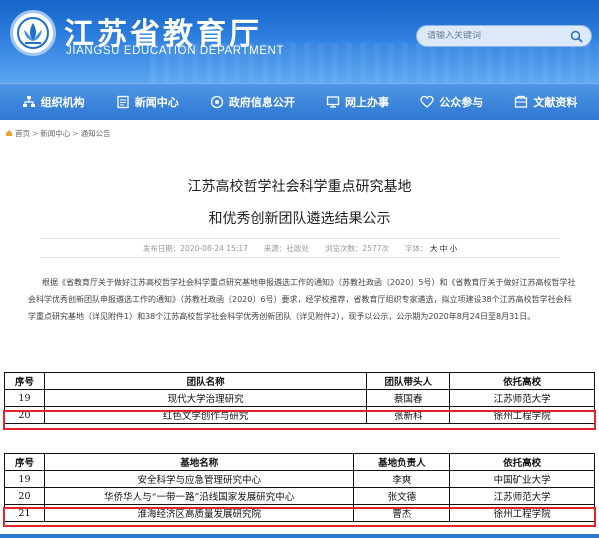 The width and height of the screenshot is (599, 538). I want to click on nav-label: 政府信息公开, so click(261, 102).